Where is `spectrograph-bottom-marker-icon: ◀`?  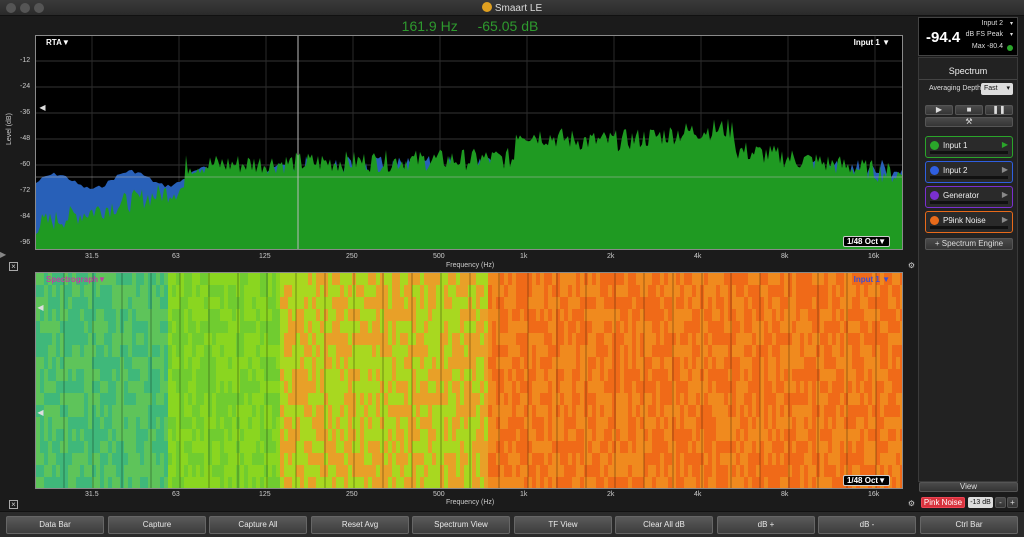 spectrograph-bottom-marker-icon: ◀ is located at coordinates (40, 413).